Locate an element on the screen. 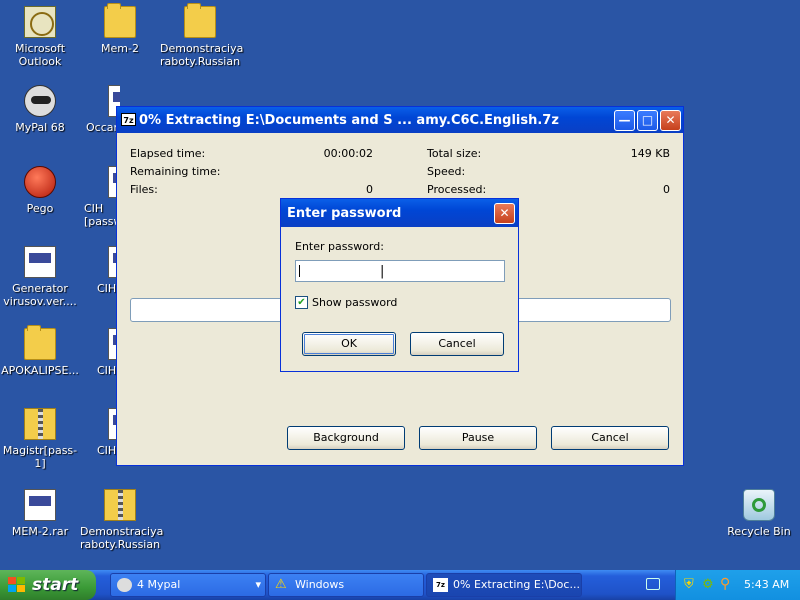 Image resolution: width=800 pixels, height=600 pixels. desktop-icon-label: MEM-2.rar is located at coordinates (40, 531).